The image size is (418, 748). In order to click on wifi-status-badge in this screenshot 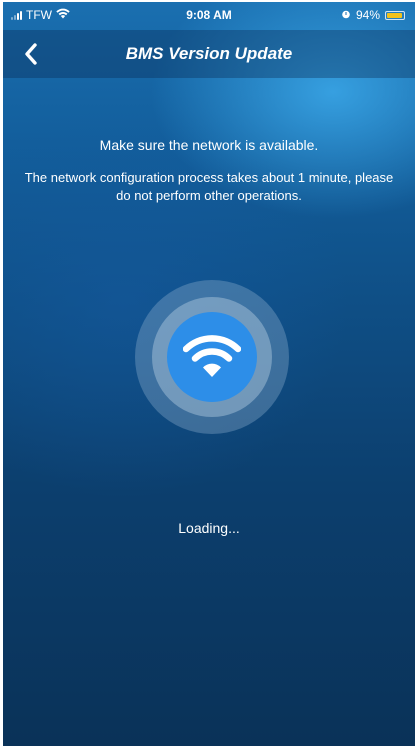, I will do `click(212, 357)`.